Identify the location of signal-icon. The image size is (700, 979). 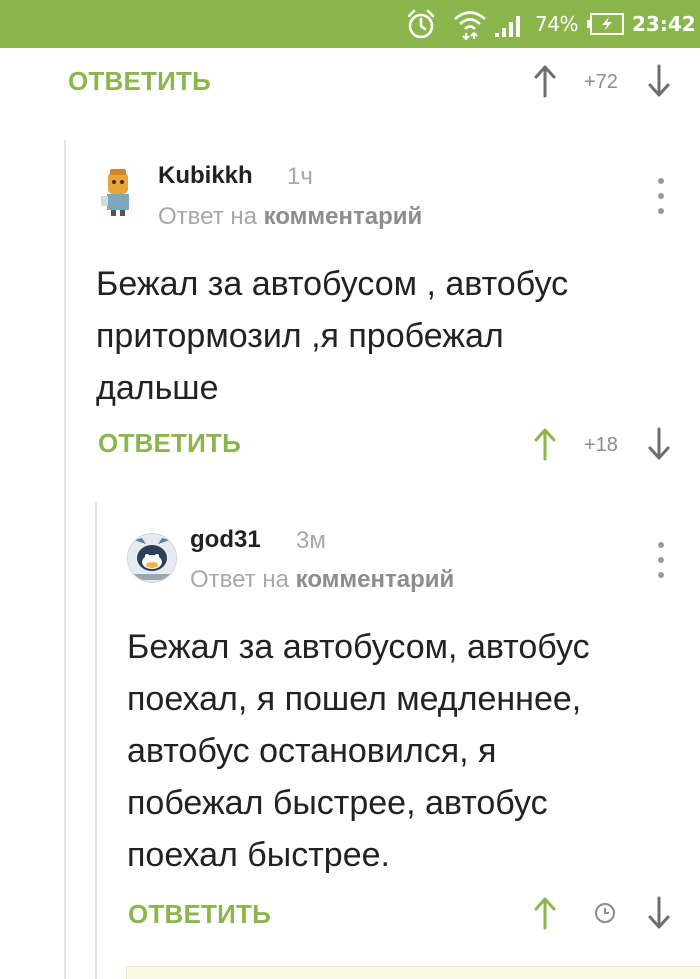
(510, 24).